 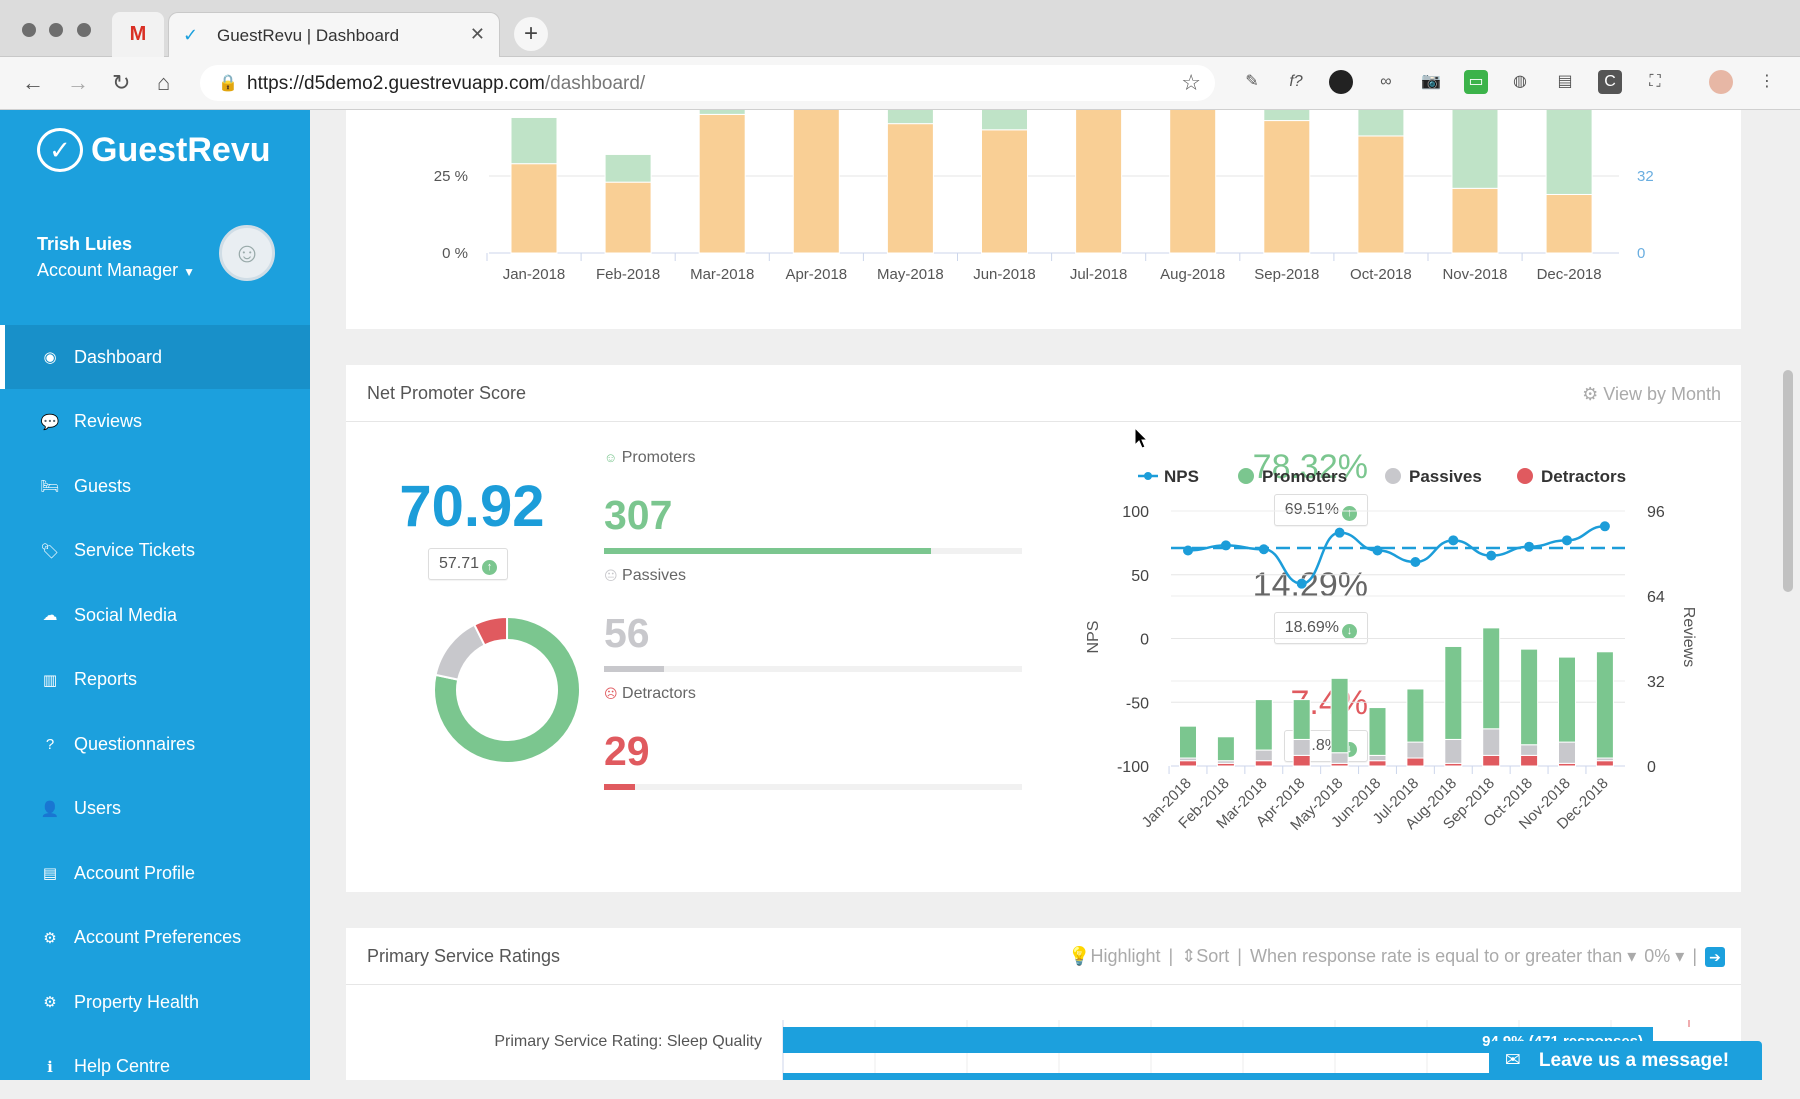 What do you see at coordinates (85, 244) in the screenshot?
I see `user-name: Trish Luies` at bounding box center [85, 244].